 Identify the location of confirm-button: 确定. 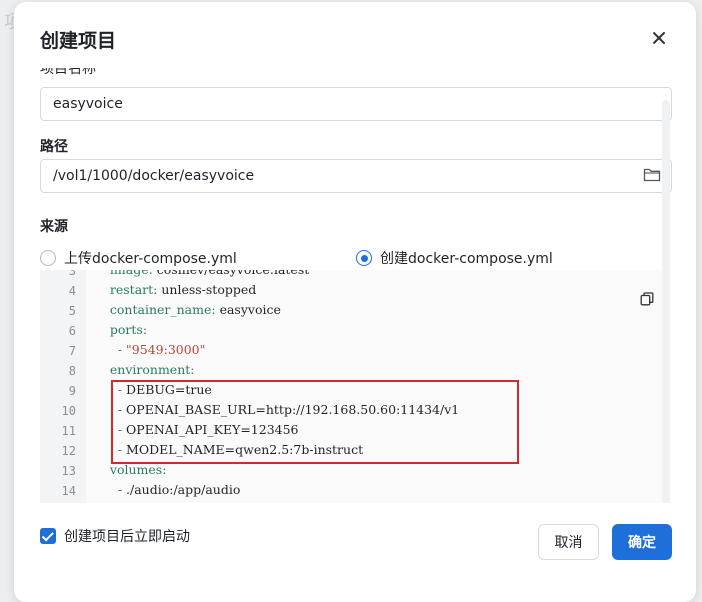
(642, 542).